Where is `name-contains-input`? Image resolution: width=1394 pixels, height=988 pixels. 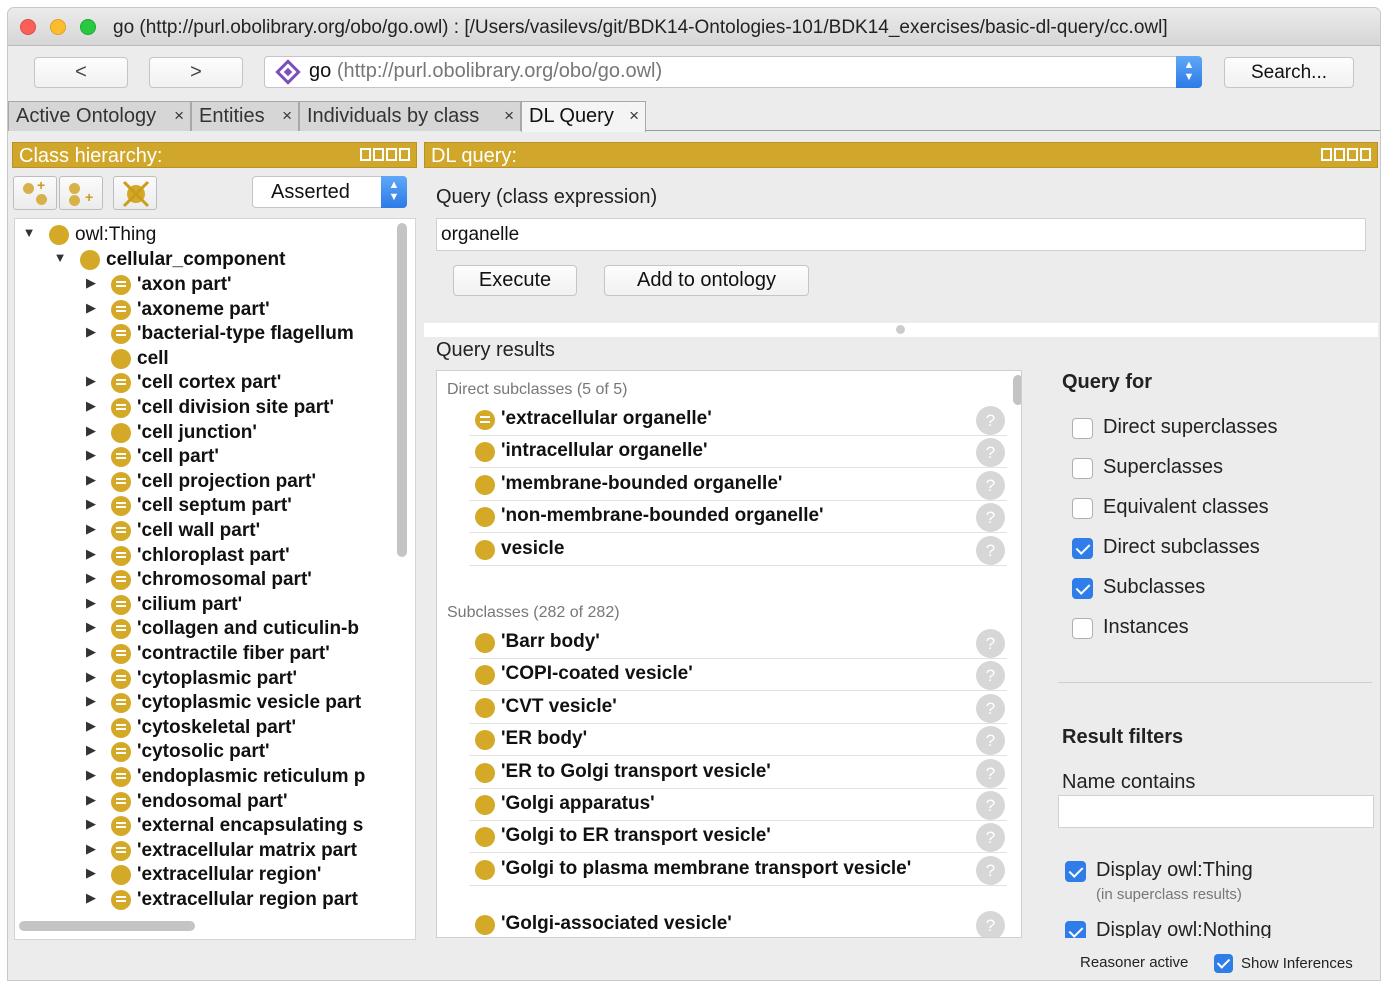
name-contains-input is located at coordinates (1216, 811).